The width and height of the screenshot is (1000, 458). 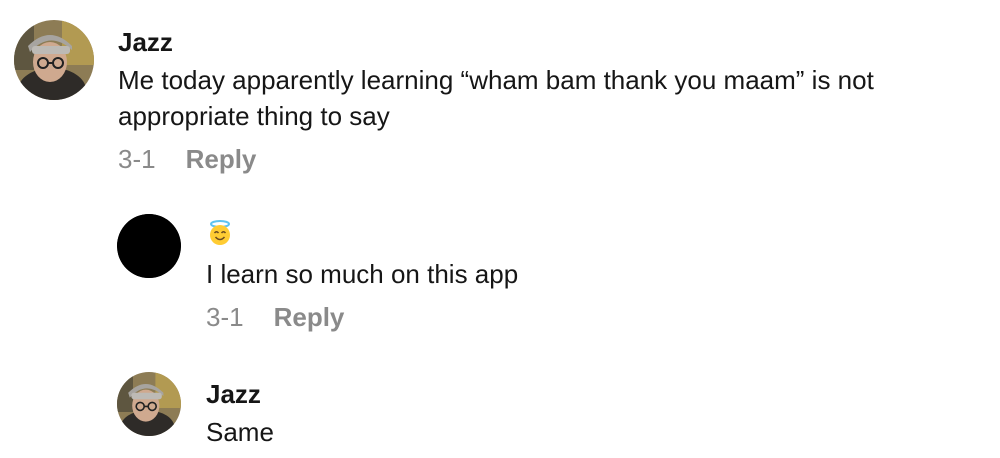 I want to click on black-circle-avatar-icon, so click(x=149, y=246).